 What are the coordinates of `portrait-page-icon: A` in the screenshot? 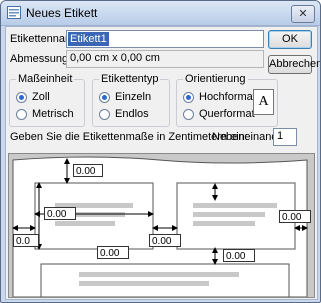 It's located at (263, 102).